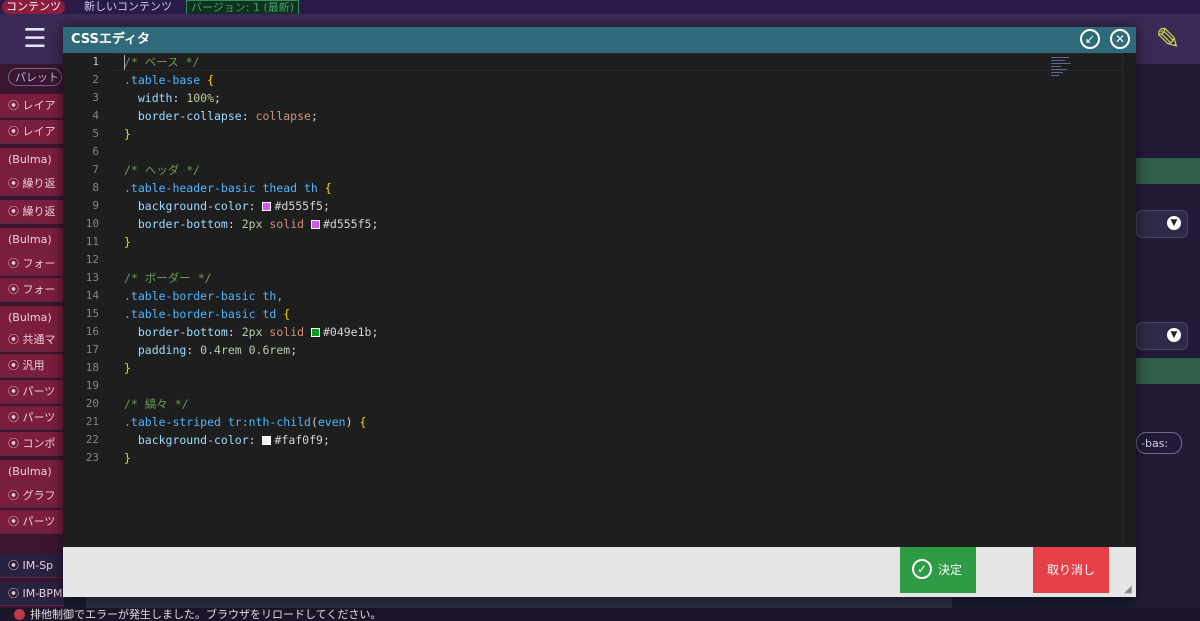  I want to click on code-token: #049e1b, so click(347, 332).